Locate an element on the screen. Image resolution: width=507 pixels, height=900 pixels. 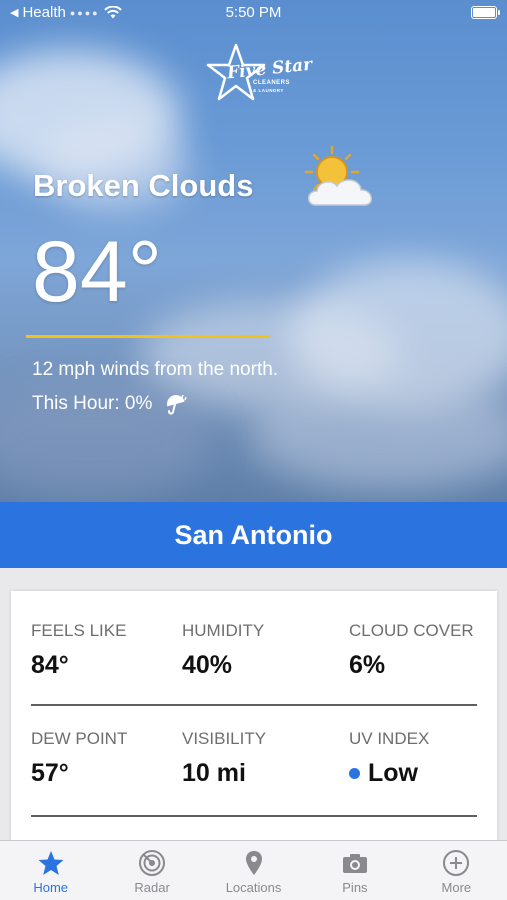
tab-radar: Radar is located at coordinates (151, 870).